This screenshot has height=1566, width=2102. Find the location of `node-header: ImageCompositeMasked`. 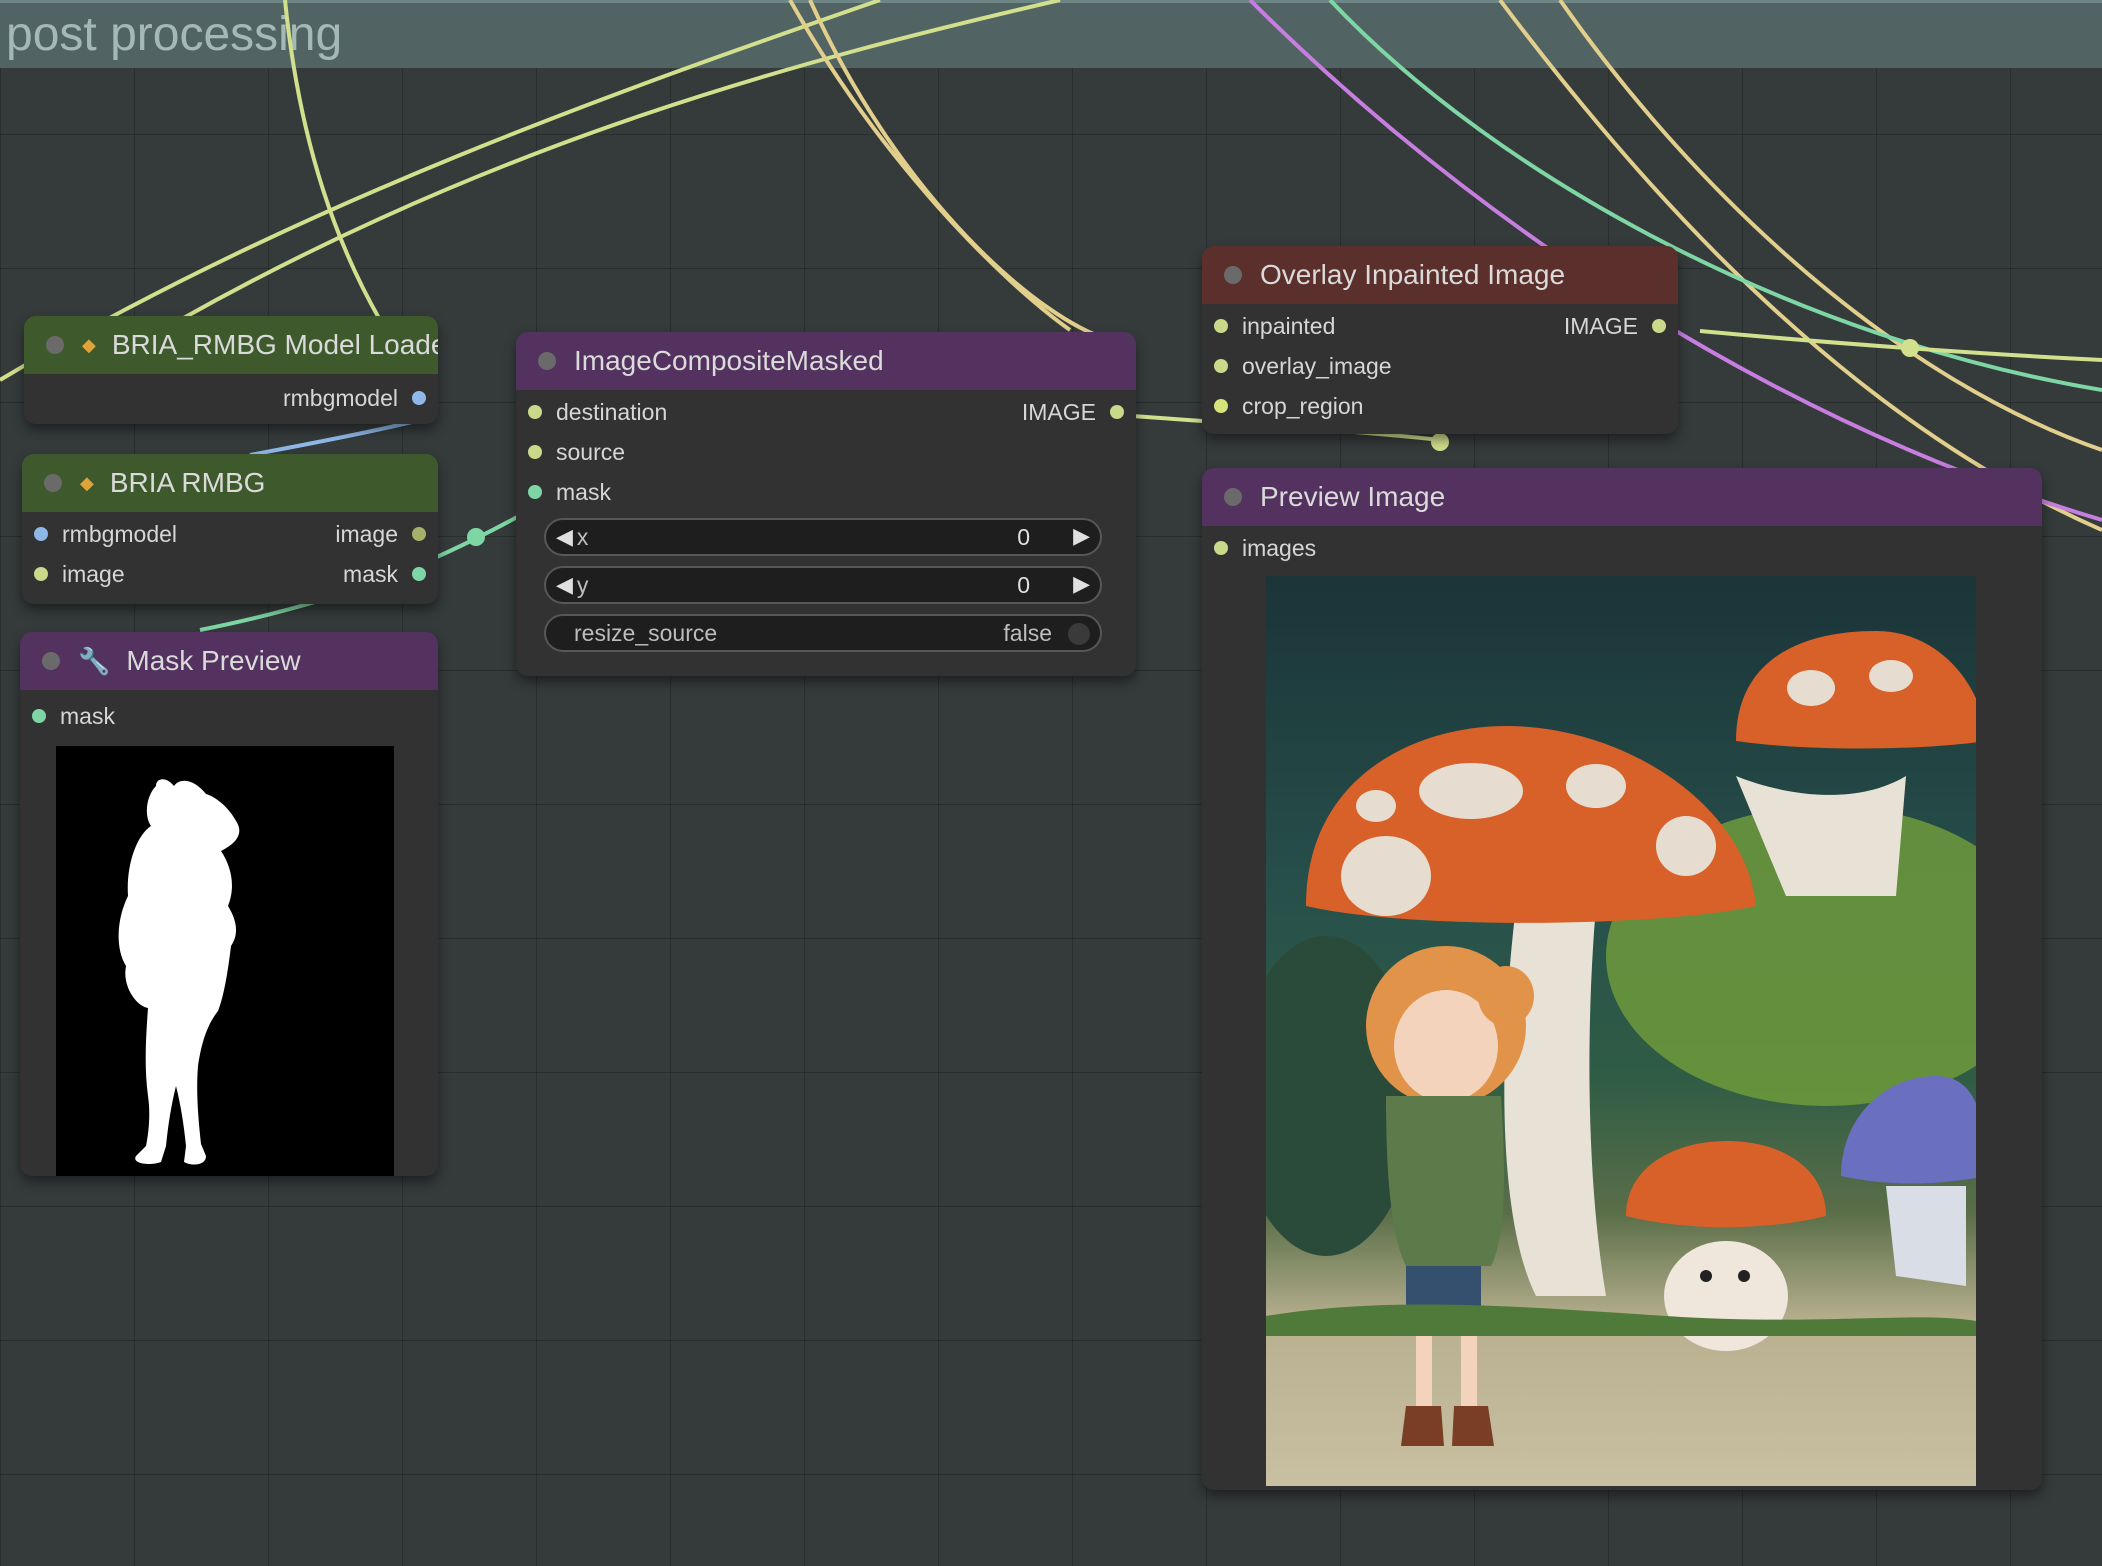

node-header: ImageCompositeMasked is located at coordinates (826, 361).